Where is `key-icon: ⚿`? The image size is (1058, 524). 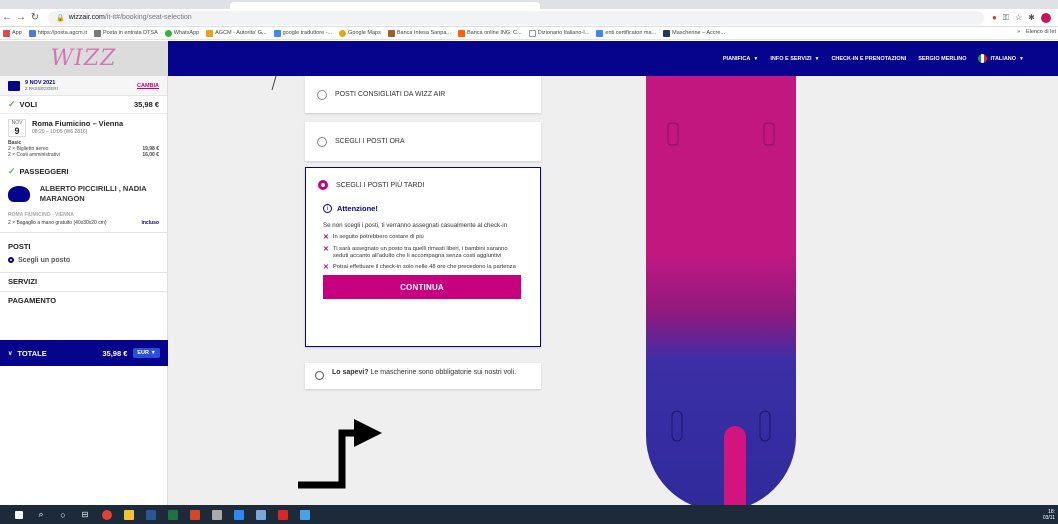 key-icon: ⚿ is located at coordinates (1006, 18).